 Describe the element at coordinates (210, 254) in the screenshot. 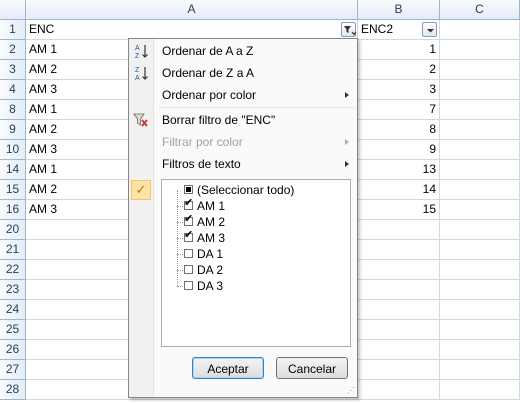

I see `filter-value-label: DA 1` at that location.